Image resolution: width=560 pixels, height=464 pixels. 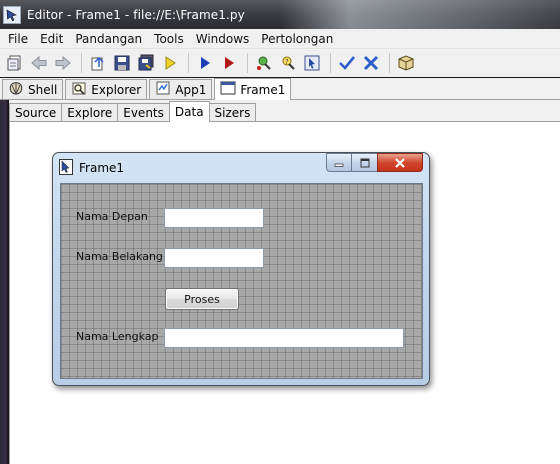 I want to click on tab-explore: Explore, so click(x=90, y=112).